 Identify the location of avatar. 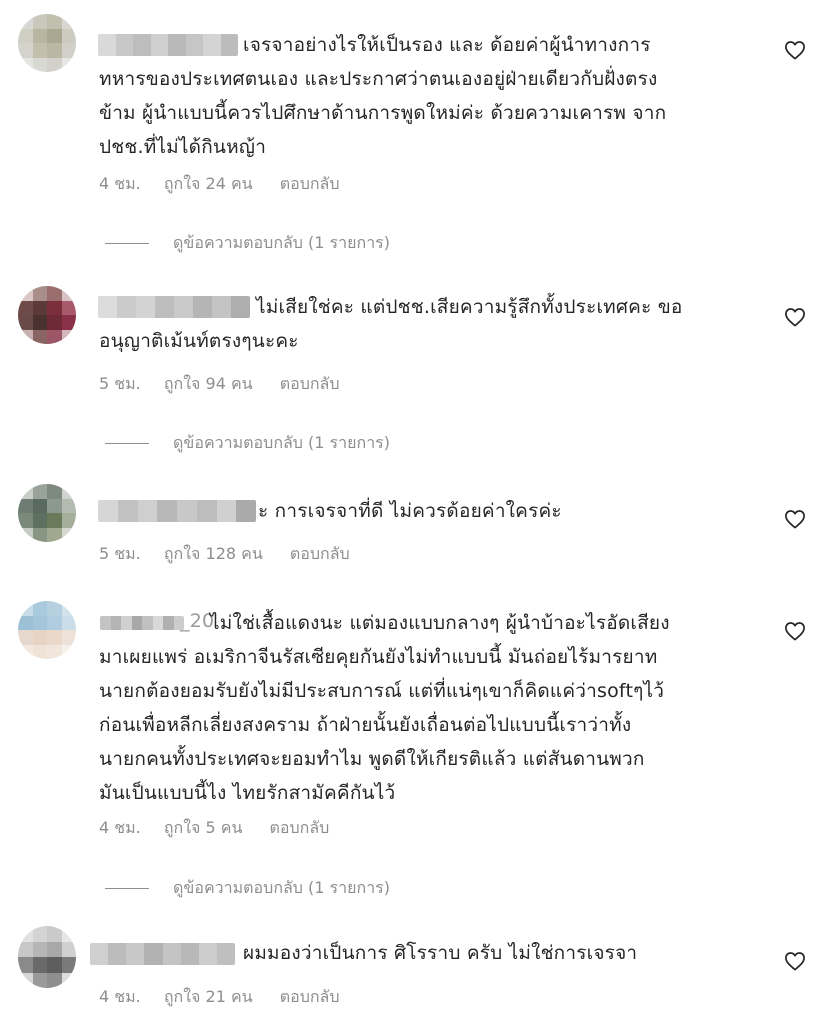
(47, 957).